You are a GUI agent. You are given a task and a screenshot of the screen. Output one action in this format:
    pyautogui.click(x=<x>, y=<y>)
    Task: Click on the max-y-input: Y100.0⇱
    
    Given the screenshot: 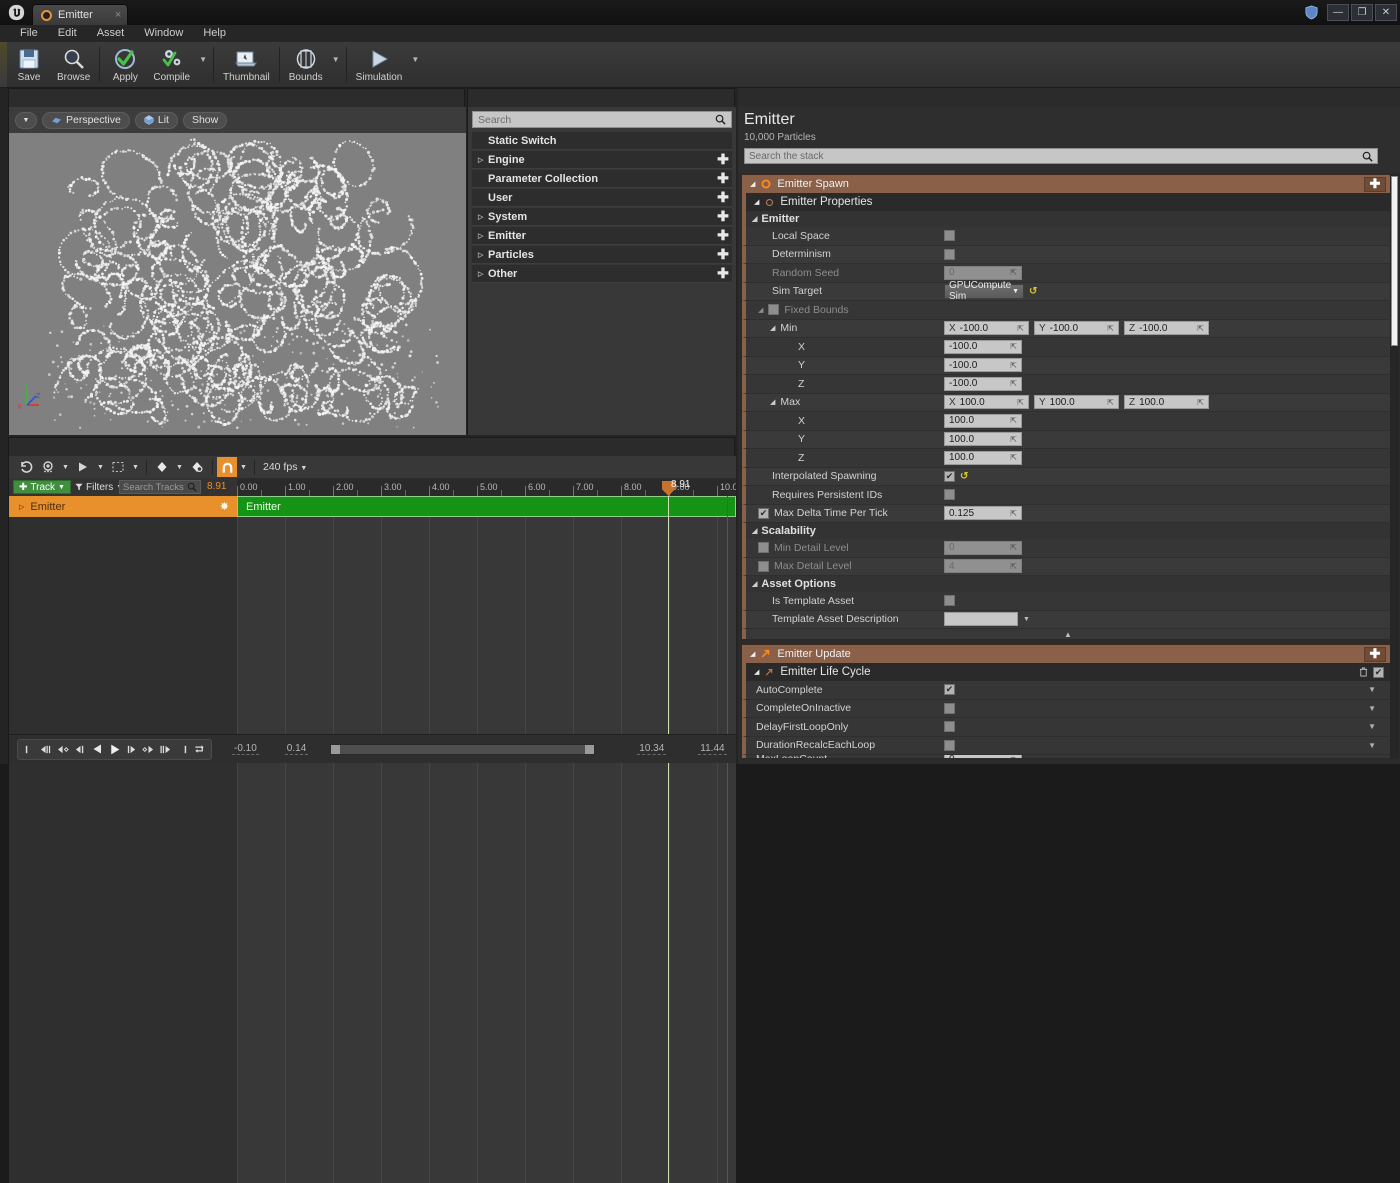 What is the action you would take?
    pyautogui.click(x=1076, y=402)
    